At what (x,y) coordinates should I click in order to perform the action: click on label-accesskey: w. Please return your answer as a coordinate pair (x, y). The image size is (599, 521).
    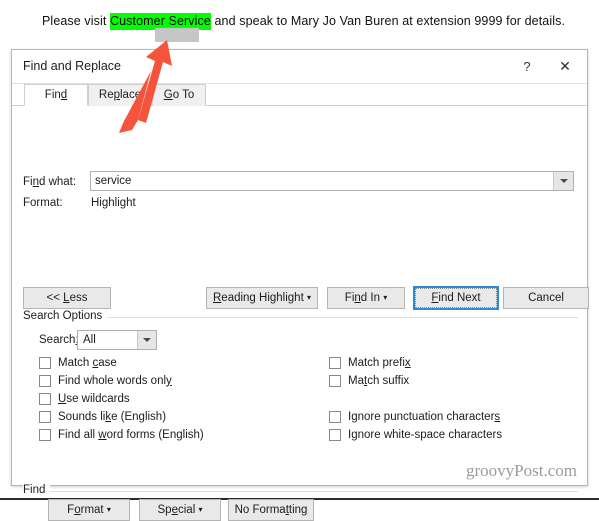
    Looking at the image, I should click on (102, 434).